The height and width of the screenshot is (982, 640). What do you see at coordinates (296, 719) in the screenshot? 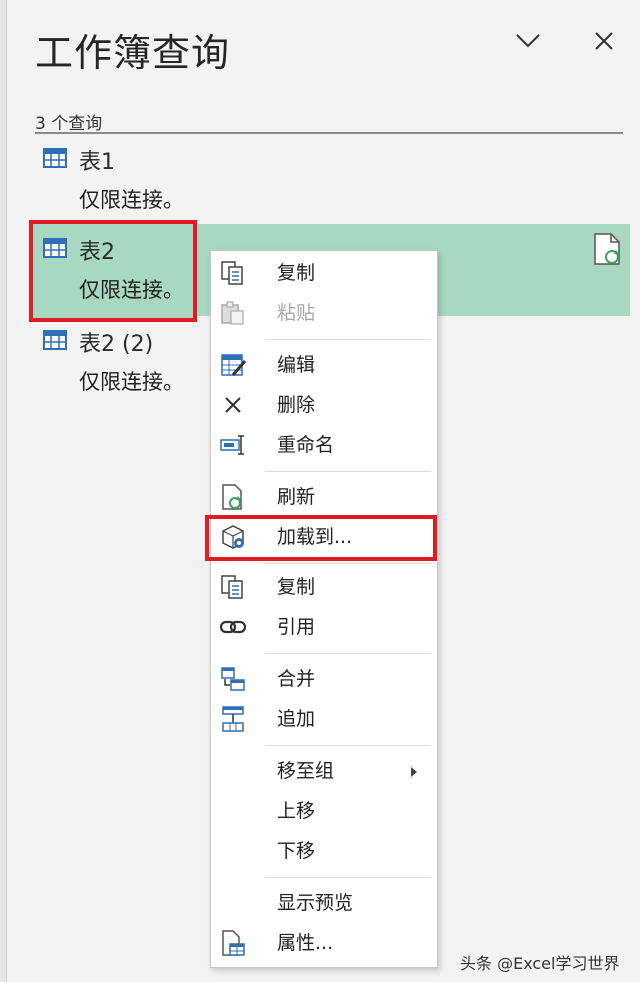
I see `menu-item-label: 追加` at bounding box center [296, 719].